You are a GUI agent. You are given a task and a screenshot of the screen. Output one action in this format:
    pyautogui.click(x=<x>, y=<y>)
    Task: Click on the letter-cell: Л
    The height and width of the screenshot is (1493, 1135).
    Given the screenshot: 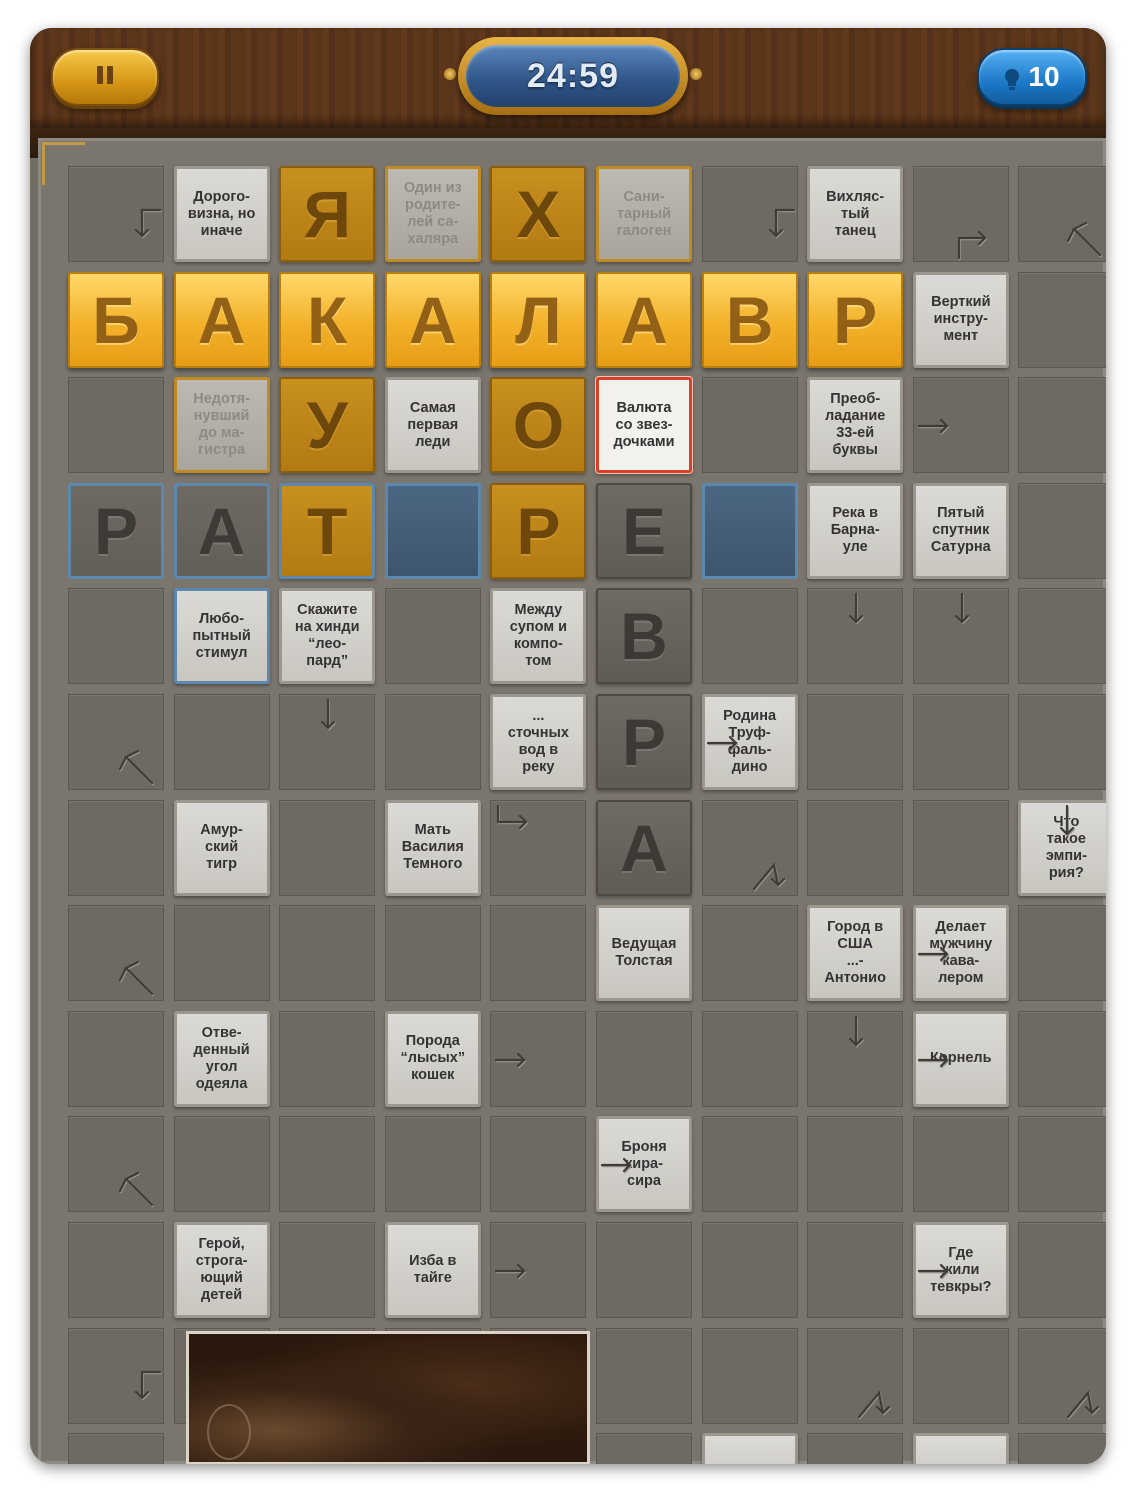 What is the action you would take?
    pyautogui.click(x=538, y=319)
    